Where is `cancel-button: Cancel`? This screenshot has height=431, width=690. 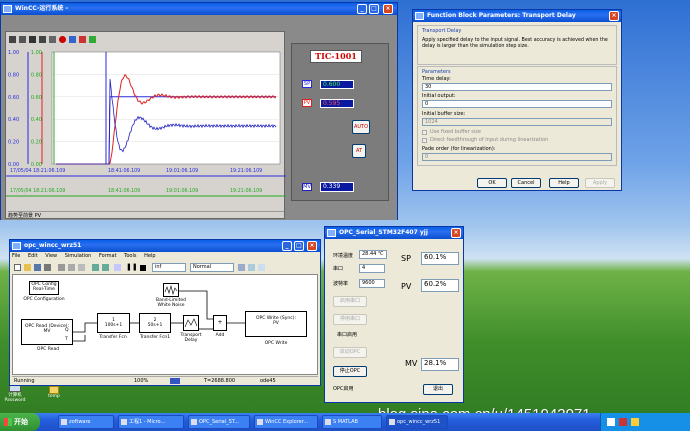 cancel-button: Cancel is located at coordinates (526, 183).